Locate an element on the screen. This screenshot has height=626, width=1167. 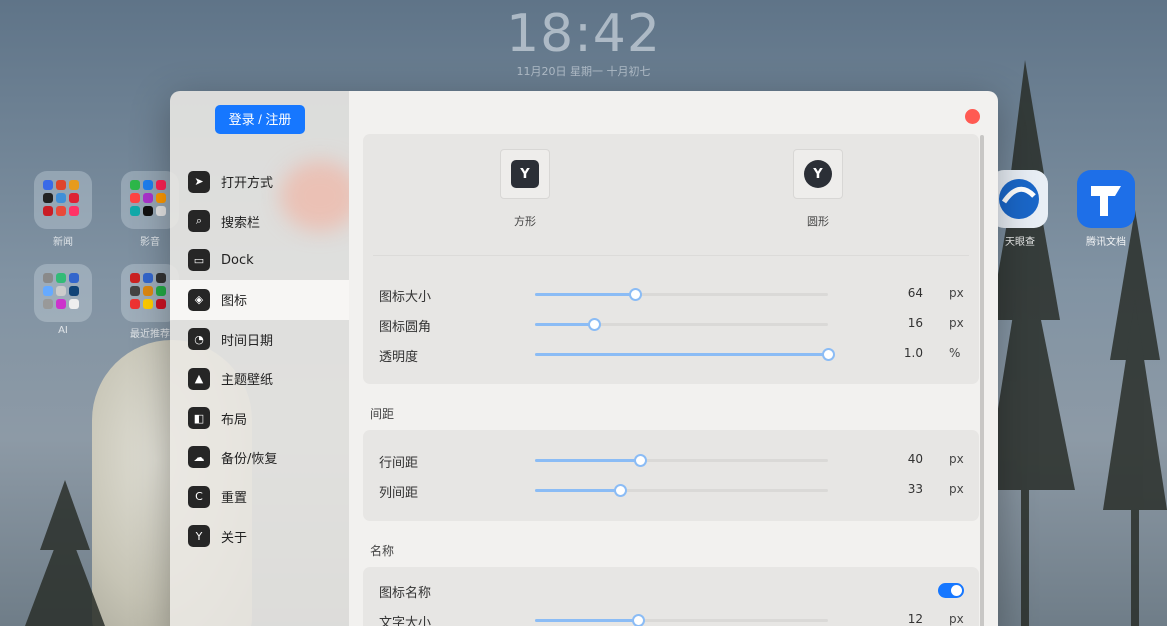
slider-label: 透明度 is located at coordinates (399, 357).